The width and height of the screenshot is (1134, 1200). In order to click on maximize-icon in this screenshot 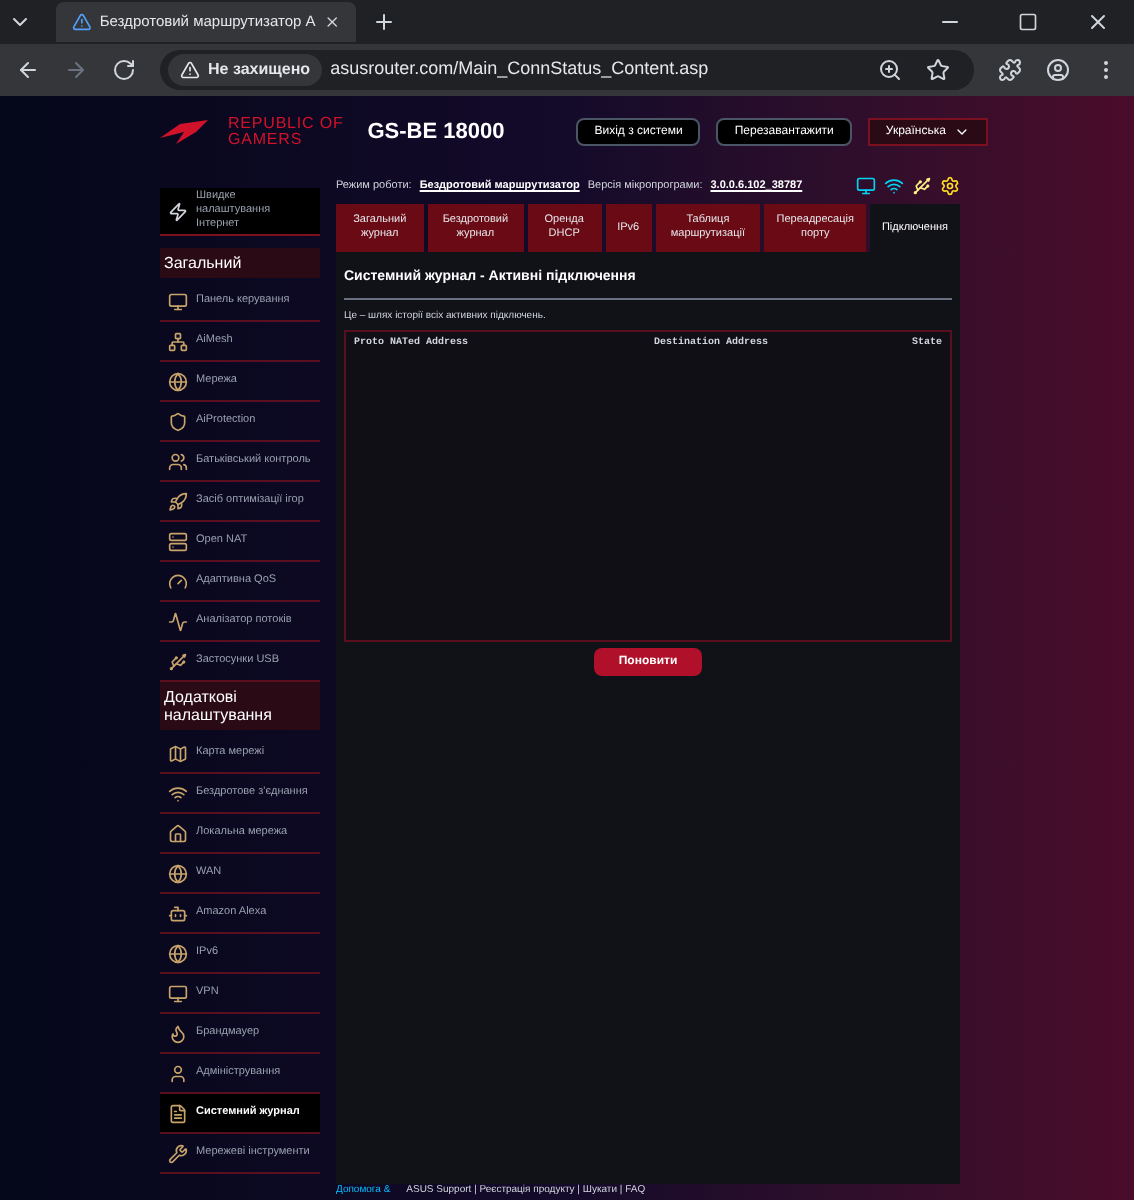, I will do `click(1028, 22)`.